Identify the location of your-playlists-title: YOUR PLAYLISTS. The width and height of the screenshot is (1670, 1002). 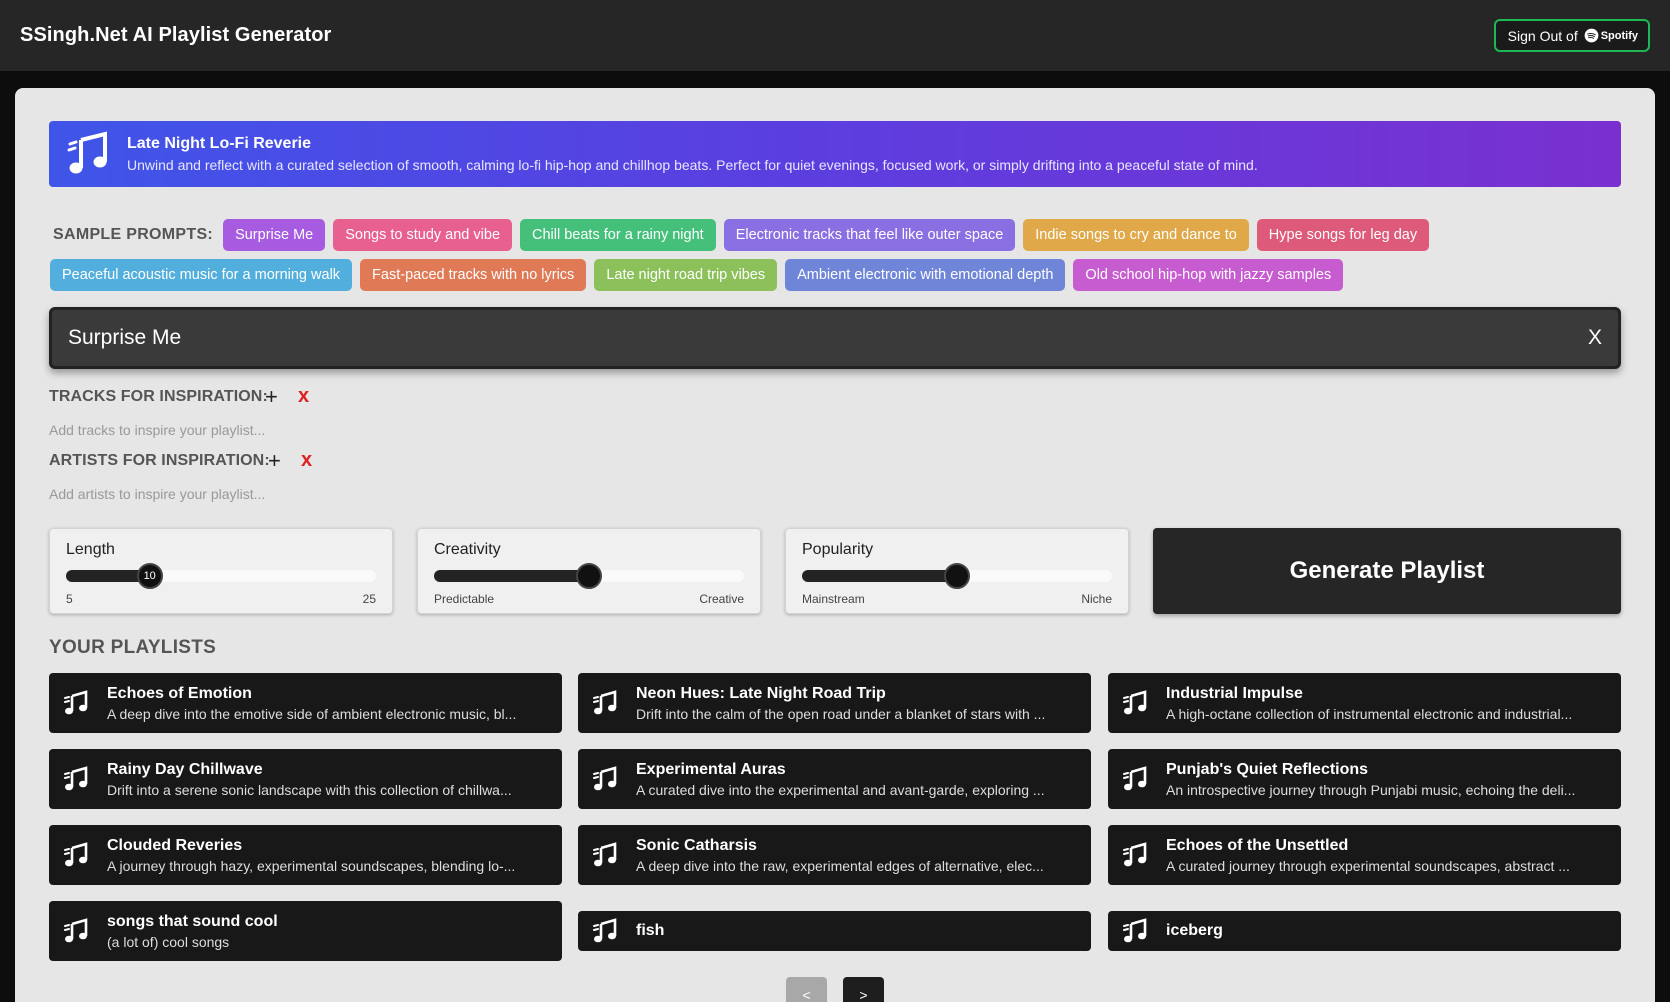
(133, 647).